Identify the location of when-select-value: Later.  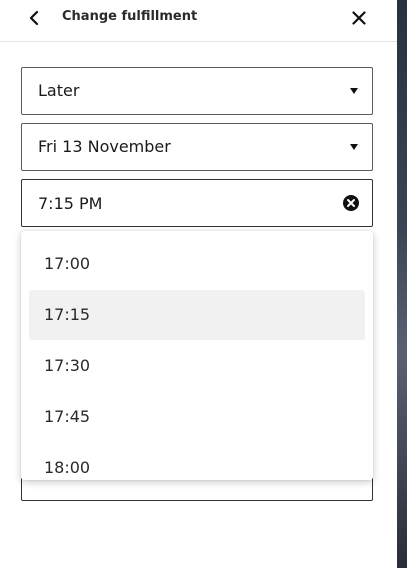
(59, 90).